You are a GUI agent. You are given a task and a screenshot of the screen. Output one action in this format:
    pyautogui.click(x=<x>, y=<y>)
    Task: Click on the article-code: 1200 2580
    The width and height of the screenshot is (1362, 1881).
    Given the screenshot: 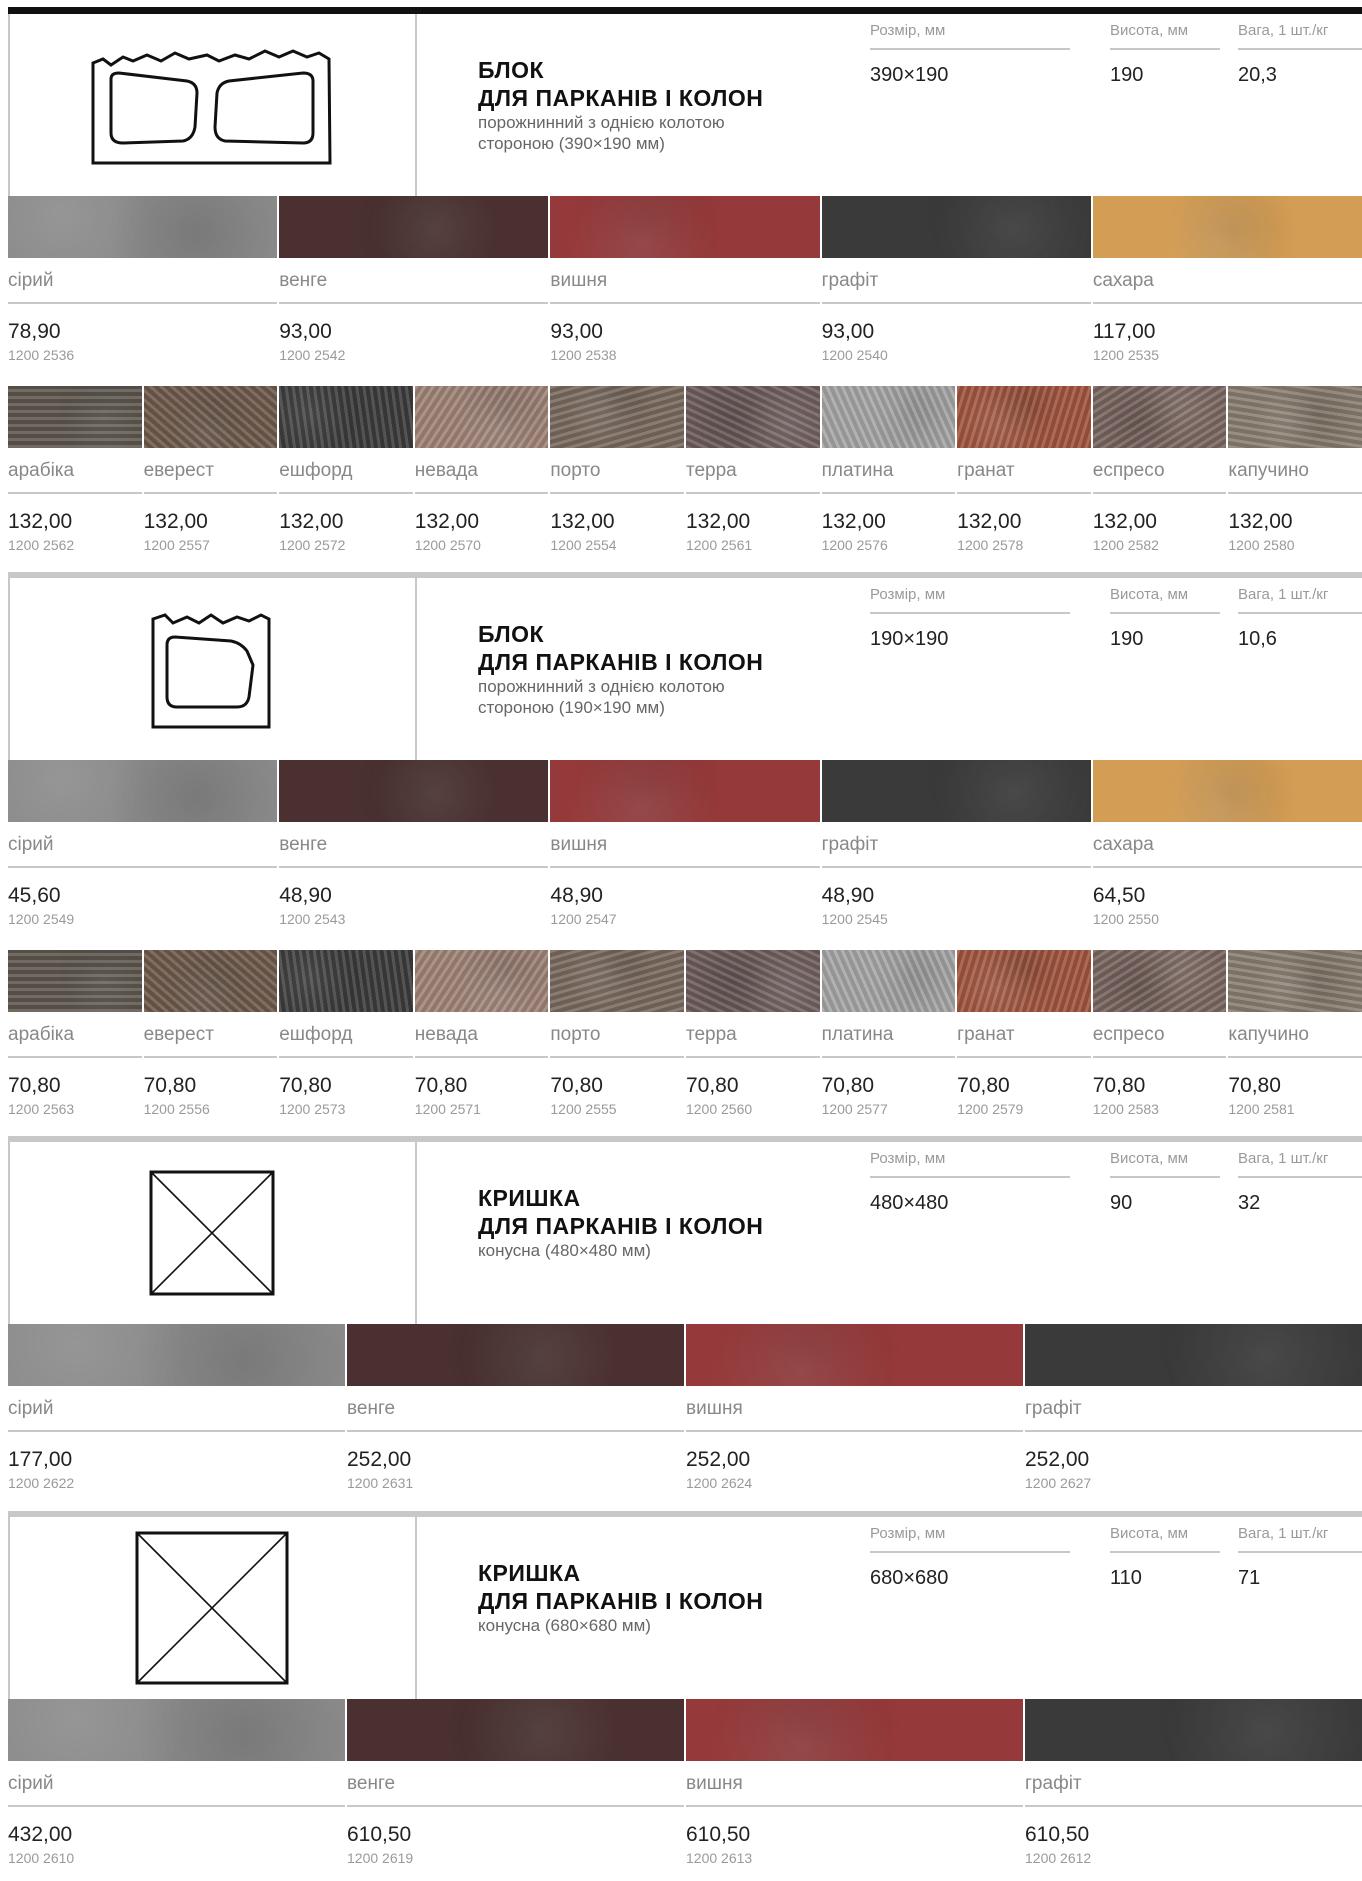 What is the action you would take?
    pyautogui.click(x=1261, y=545)
    